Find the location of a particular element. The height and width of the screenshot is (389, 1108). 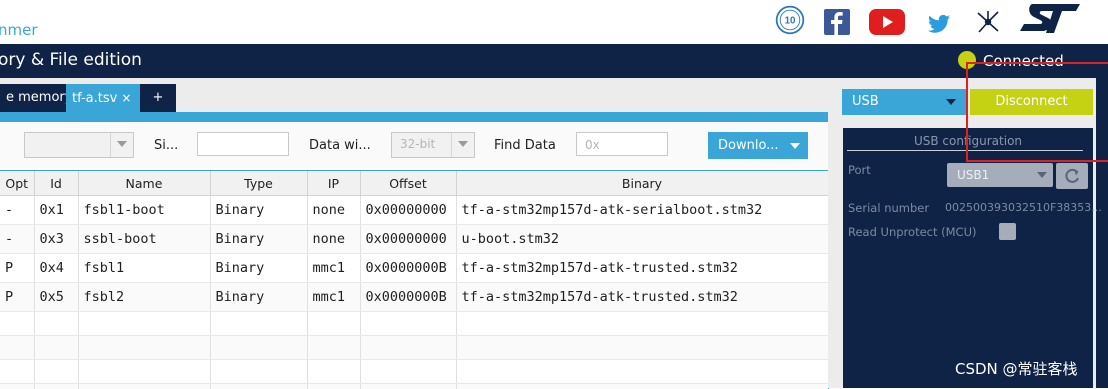

facebook-icon is located at coordinates (837, 22).